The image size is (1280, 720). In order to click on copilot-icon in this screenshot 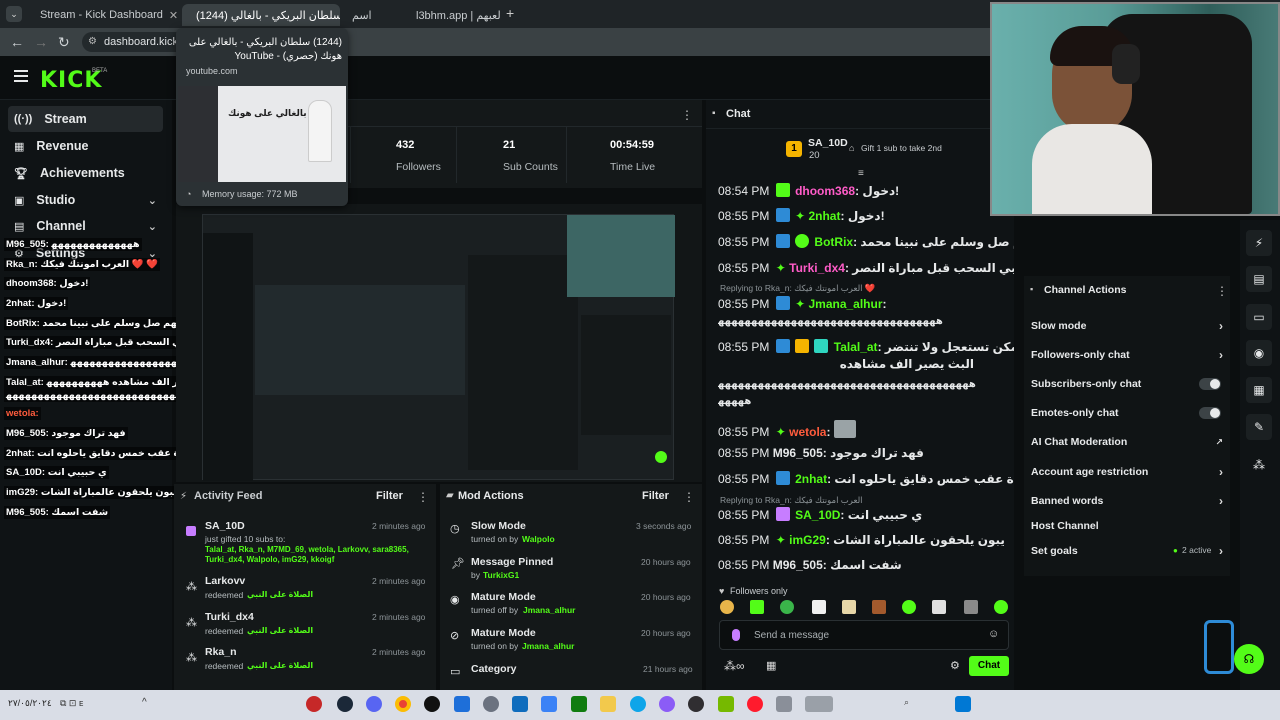, I will do `click(667, 704)`.